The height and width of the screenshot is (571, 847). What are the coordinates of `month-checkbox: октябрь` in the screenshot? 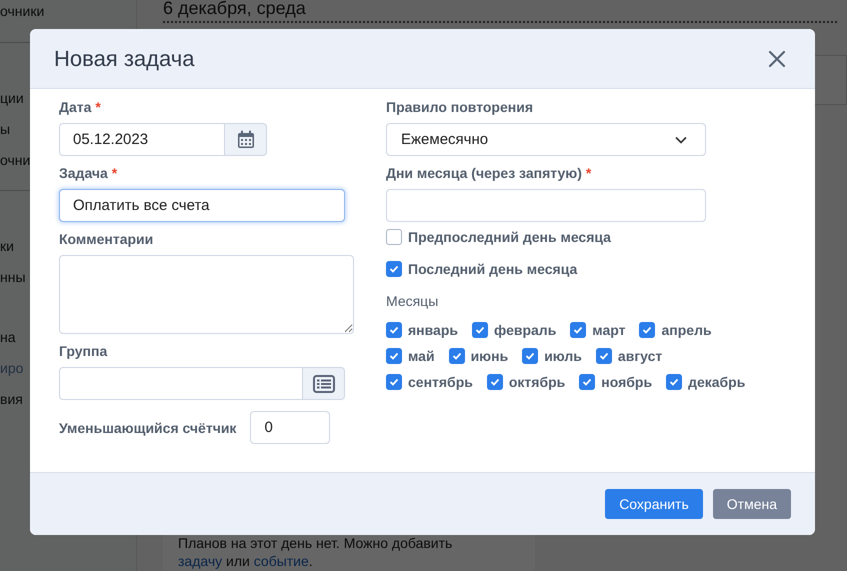 It's located at (526, 382).